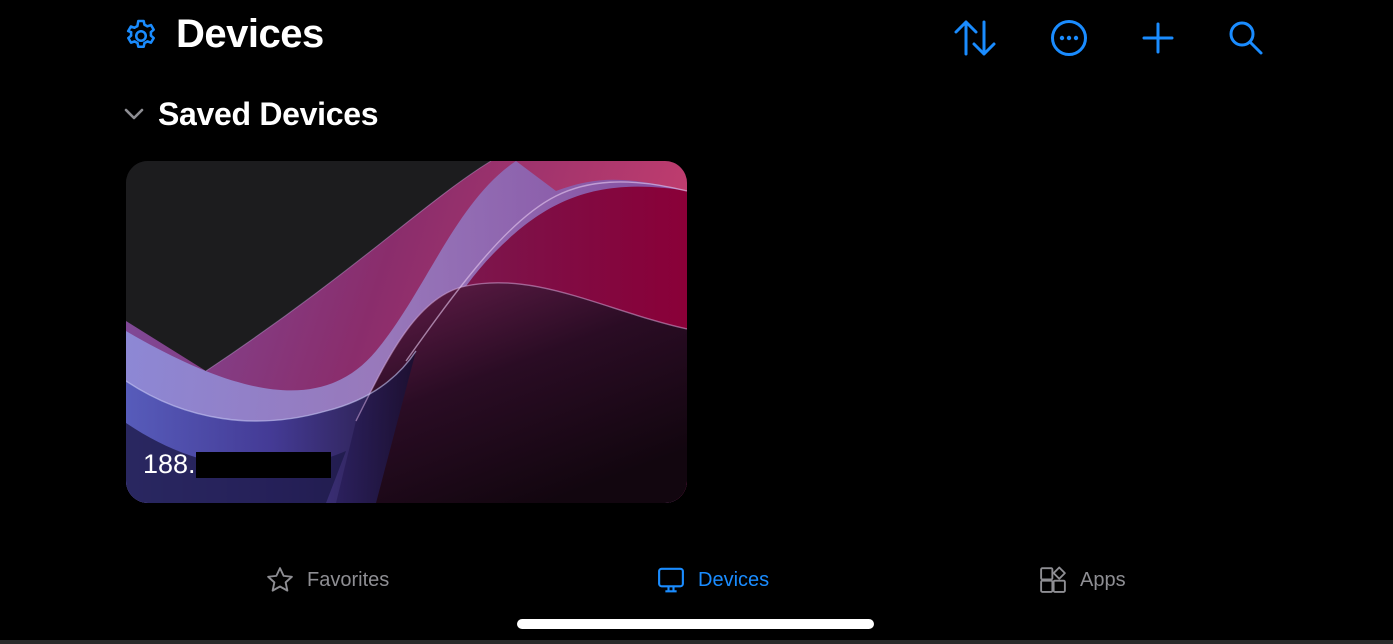 This screenshot has width=1393, height=644. I want to click on tab-label: Favorites, so click(348, 579).